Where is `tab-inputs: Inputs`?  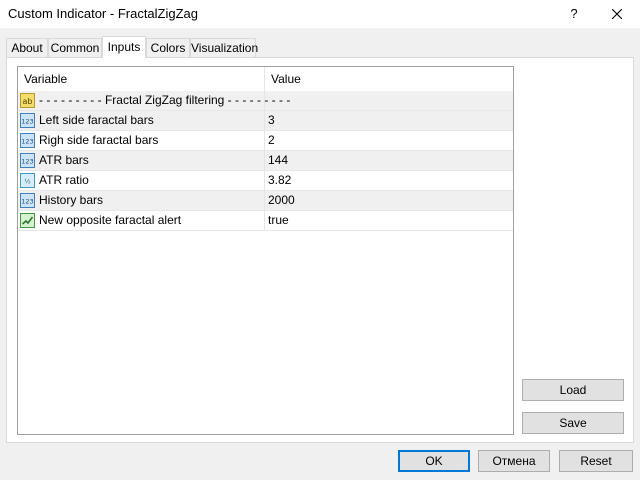 tab-inputs: Inputs is located at coordinates (124, 47).